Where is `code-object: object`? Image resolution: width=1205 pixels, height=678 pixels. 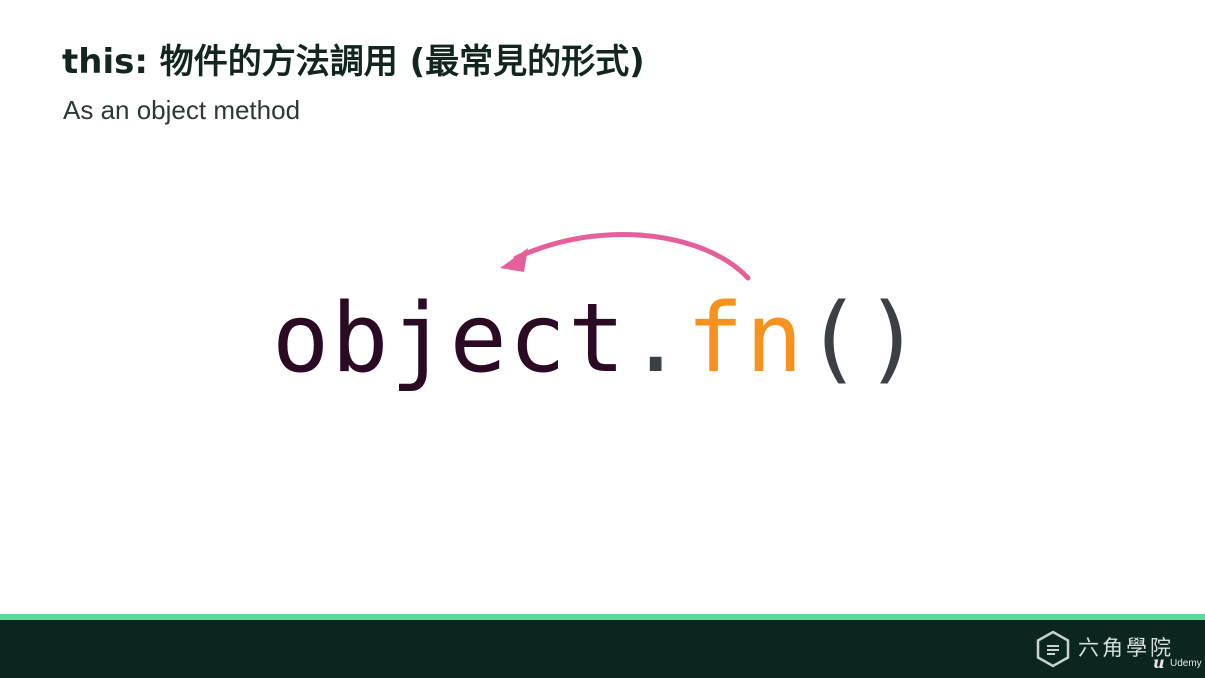 code-object: object is located at coordinates (450, 339).